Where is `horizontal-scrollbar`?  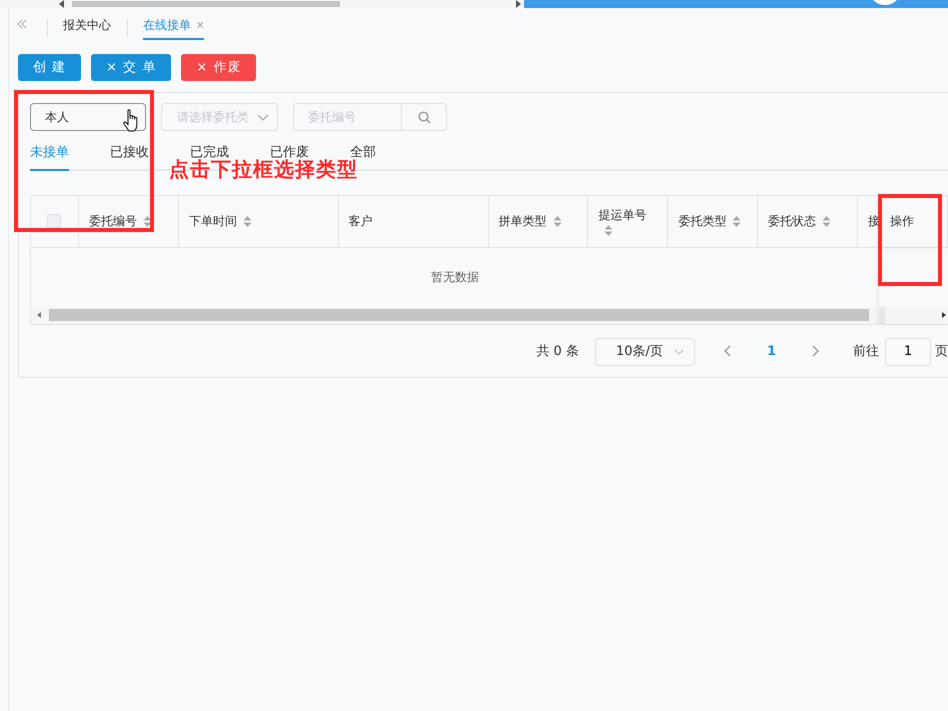 horizontal-scrollbar is located at coordinates (455, 315).